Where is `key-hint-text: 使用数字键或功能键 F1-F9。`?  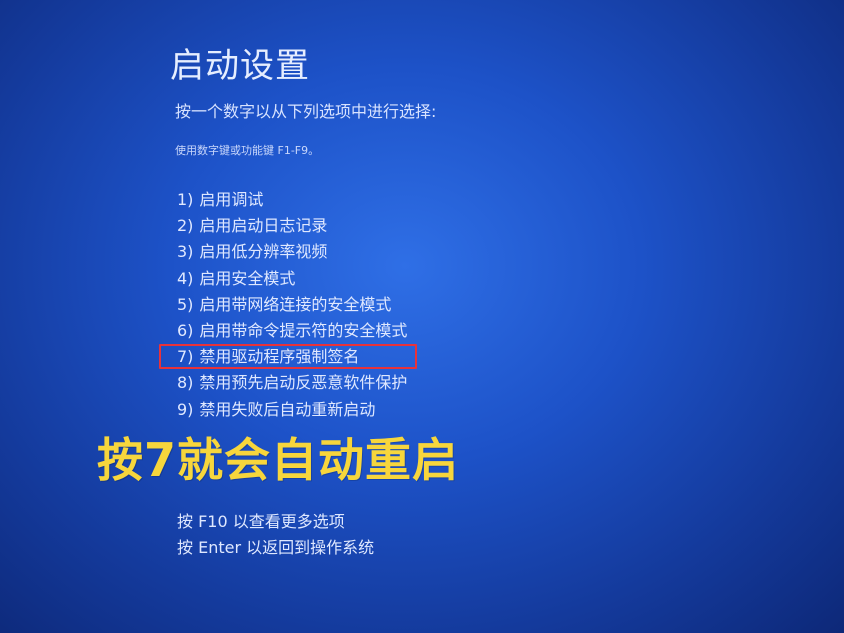
key-hint-text: 使用数字键或功能键 F1-F9。 is located at coordinates (247, 150).